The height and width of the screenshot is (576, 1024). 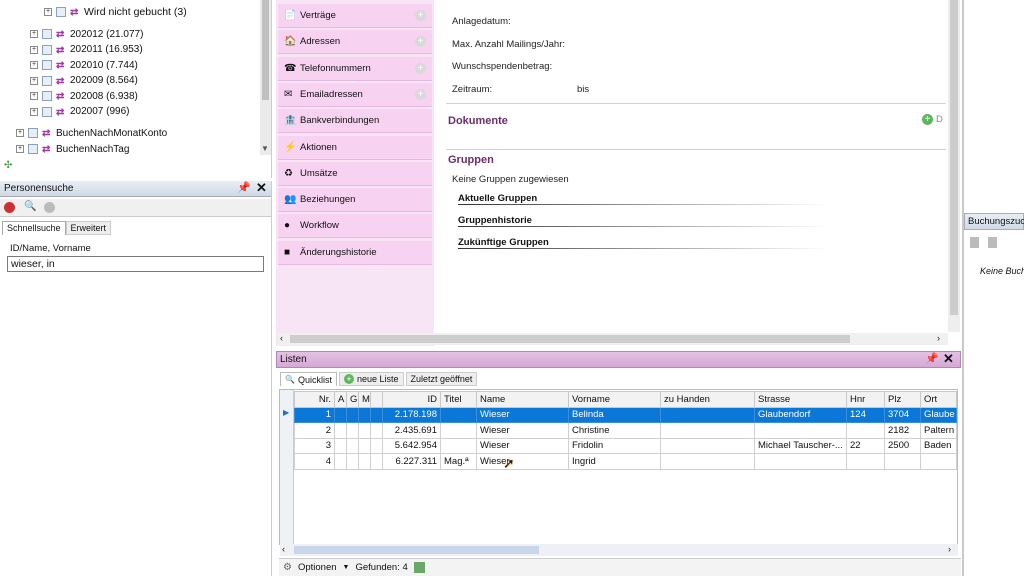 What do you see at coordinates (419, 567) in the screenshot?
I see `export-icon` at bounding box center [419, 567].